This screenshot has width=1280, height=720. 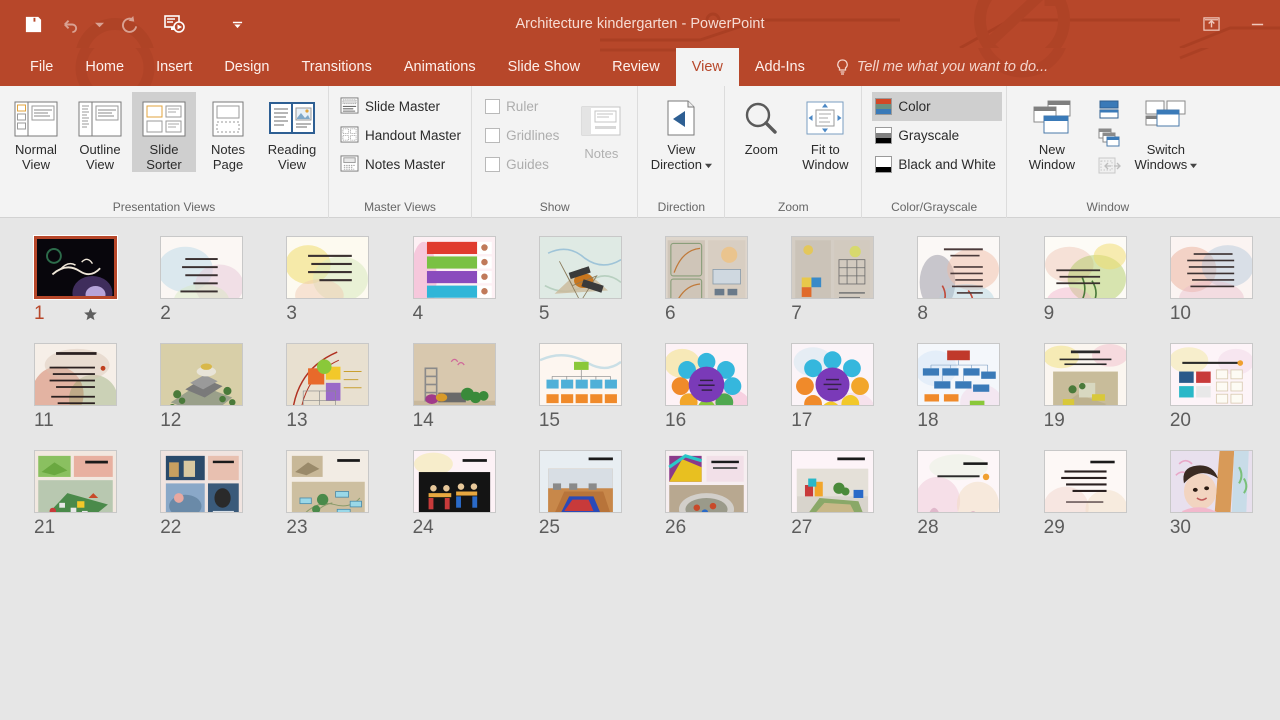 What do you see at coordinates (90, 314) in the screenshot?
I see `animation-star-icon` at bounding box center [90, 314].